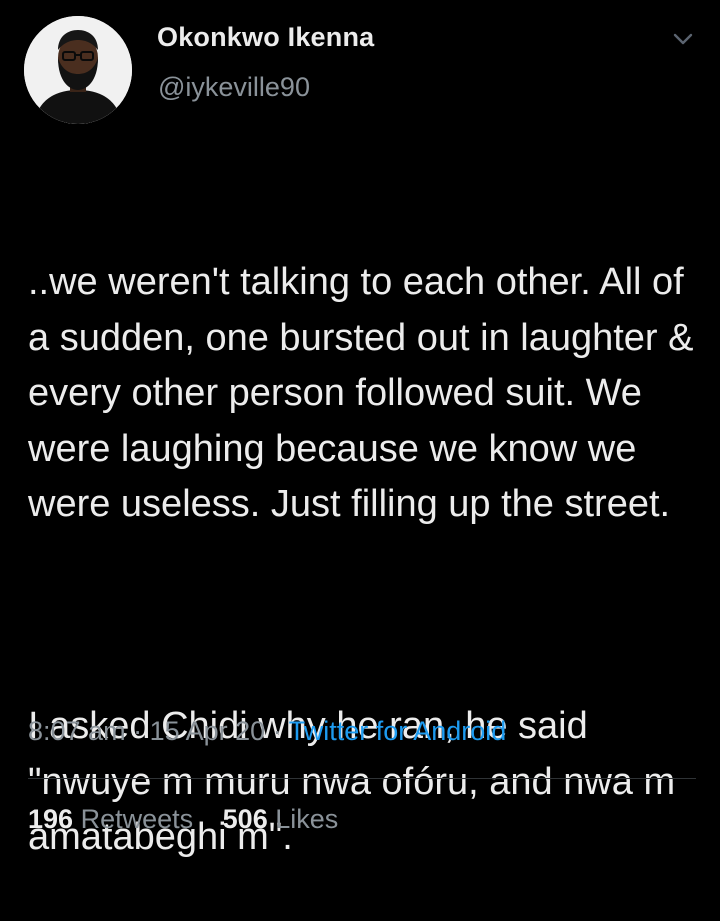 The image size is (720, 921). I want to click on tweet-source-link: Twitter for Android, so click(398, 731).